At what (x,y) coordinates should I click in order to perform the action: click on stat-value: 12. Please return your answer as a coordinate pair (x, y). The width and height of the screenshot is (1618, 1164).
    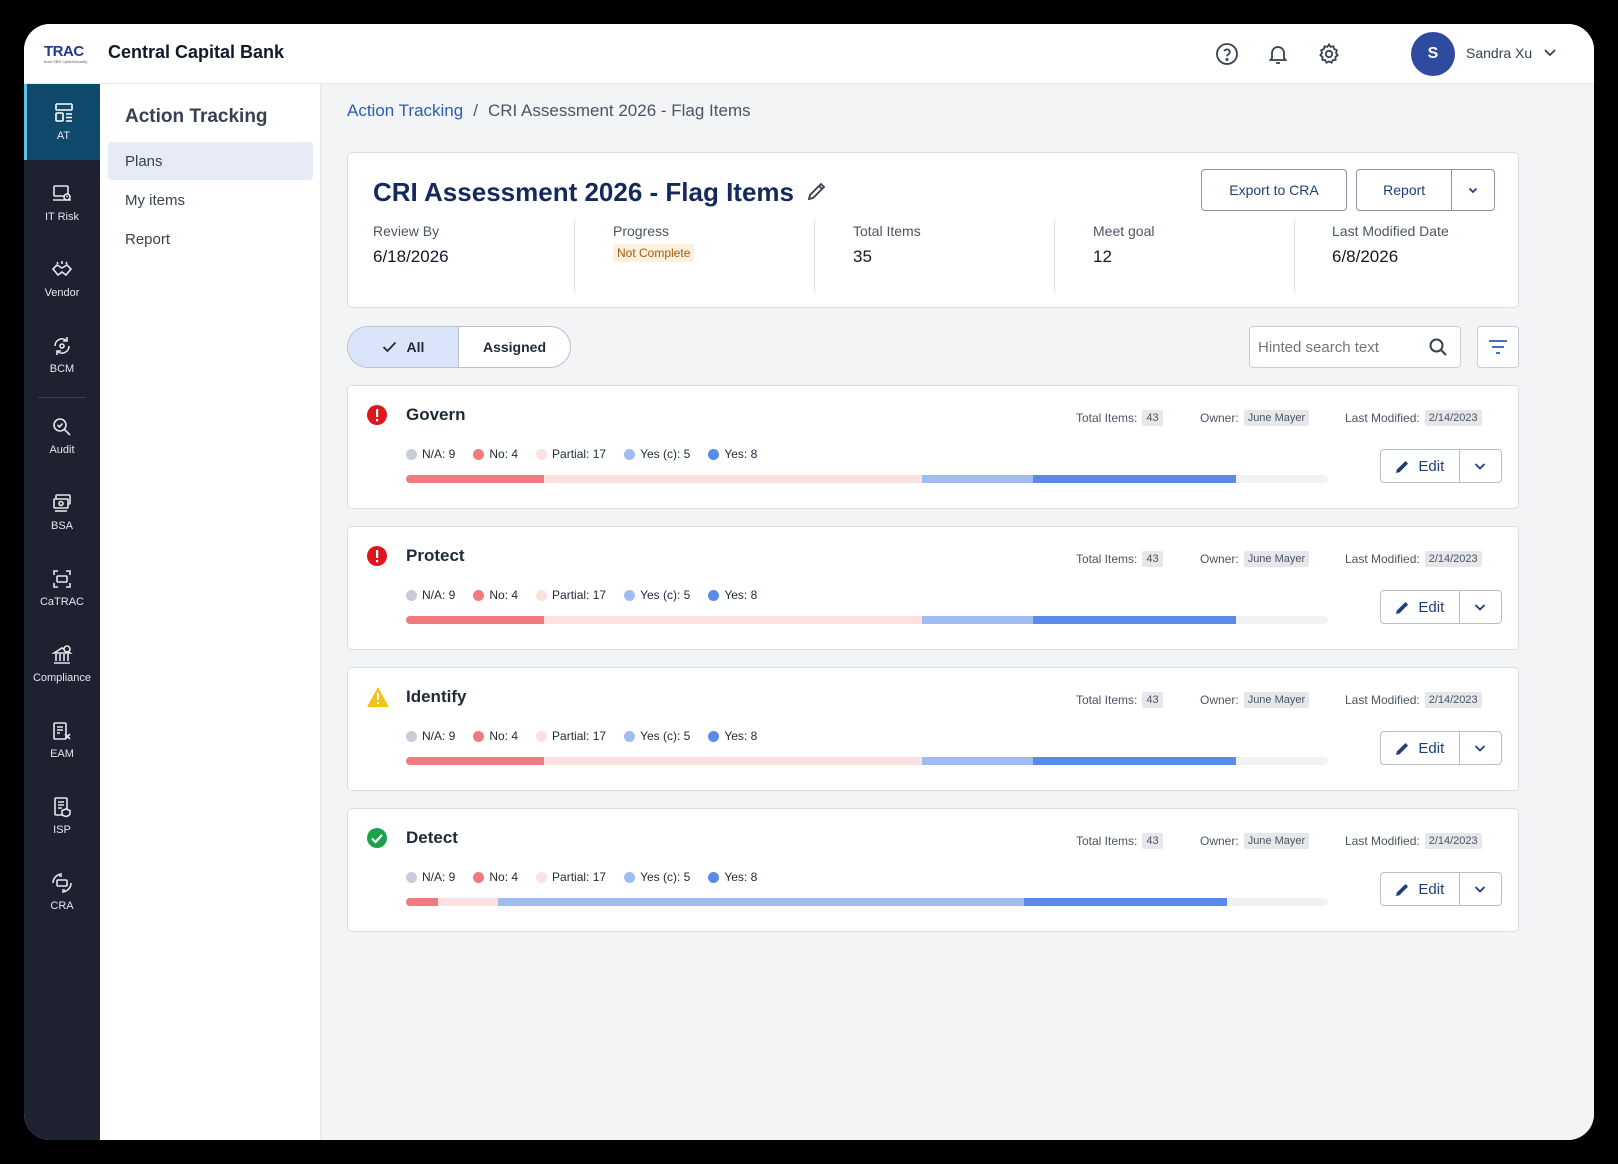
    Looking at the image, I should click on (1102, 256).